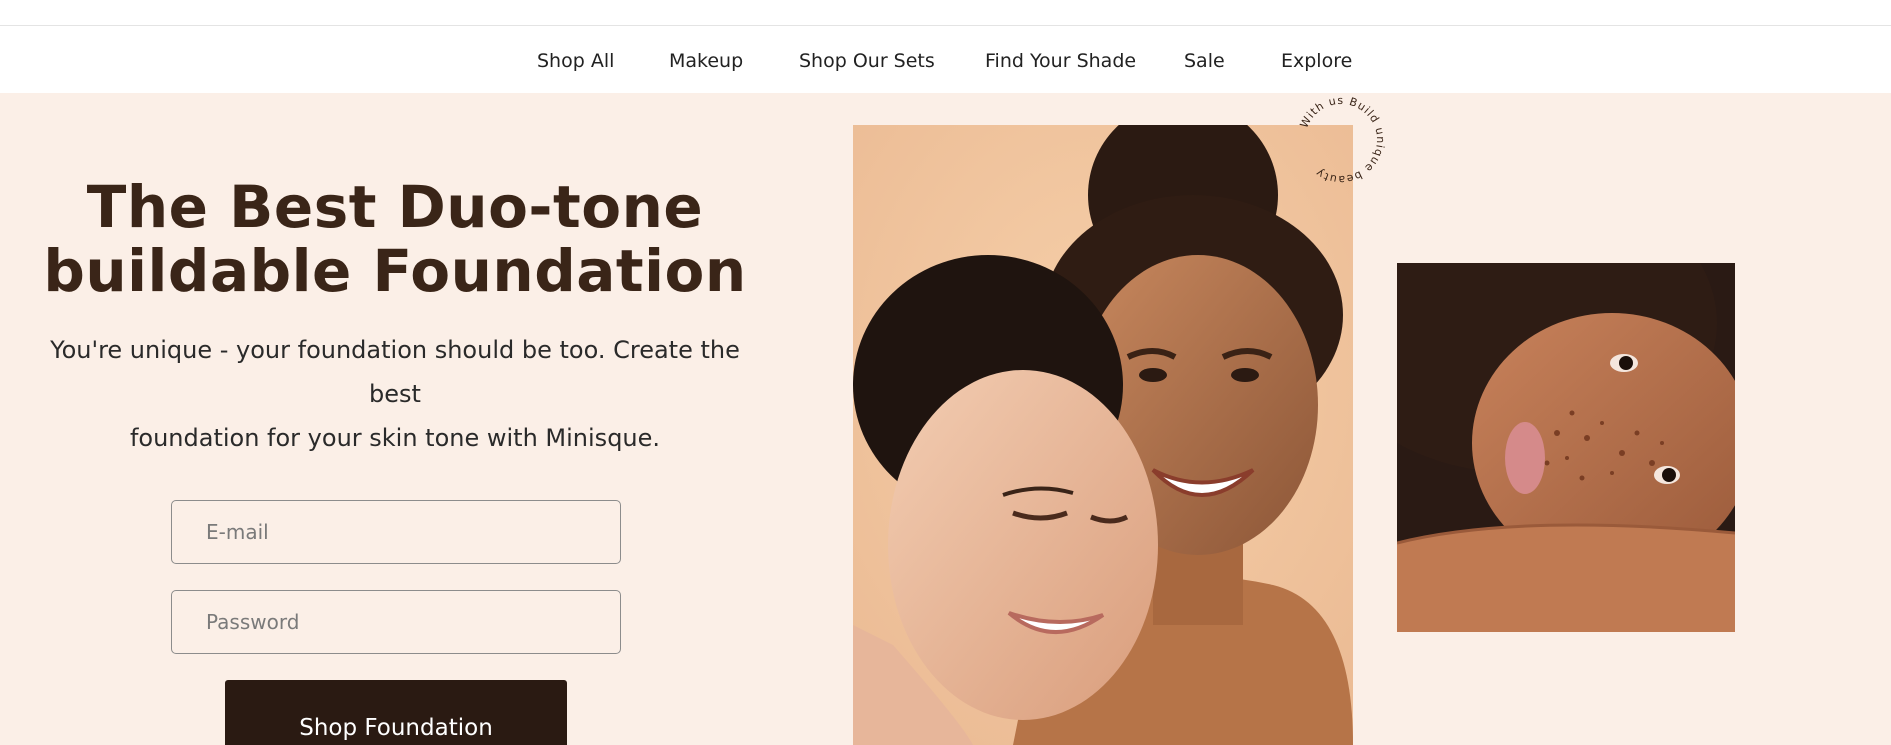  I want to click on svg-text: With us Build unique beauty, so click(1342, 140).